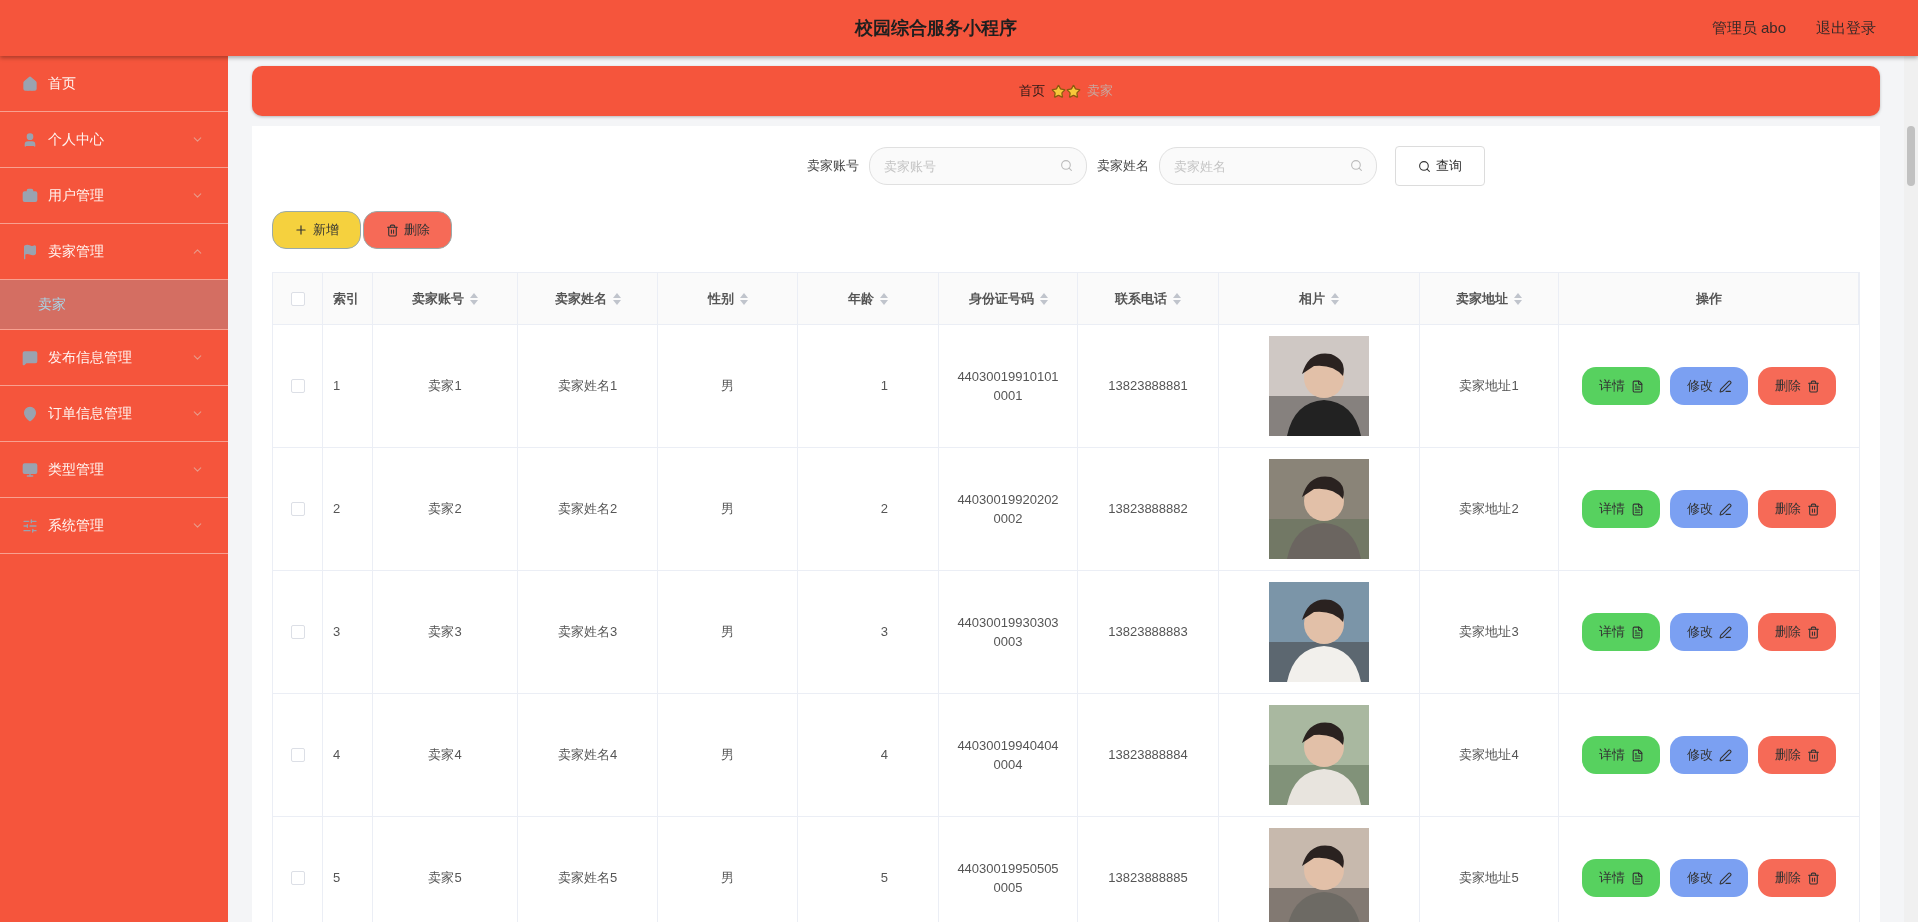 This screenshot has width=1918, height=922. I want to click on table-cell-text: 4, so click(337, 755).